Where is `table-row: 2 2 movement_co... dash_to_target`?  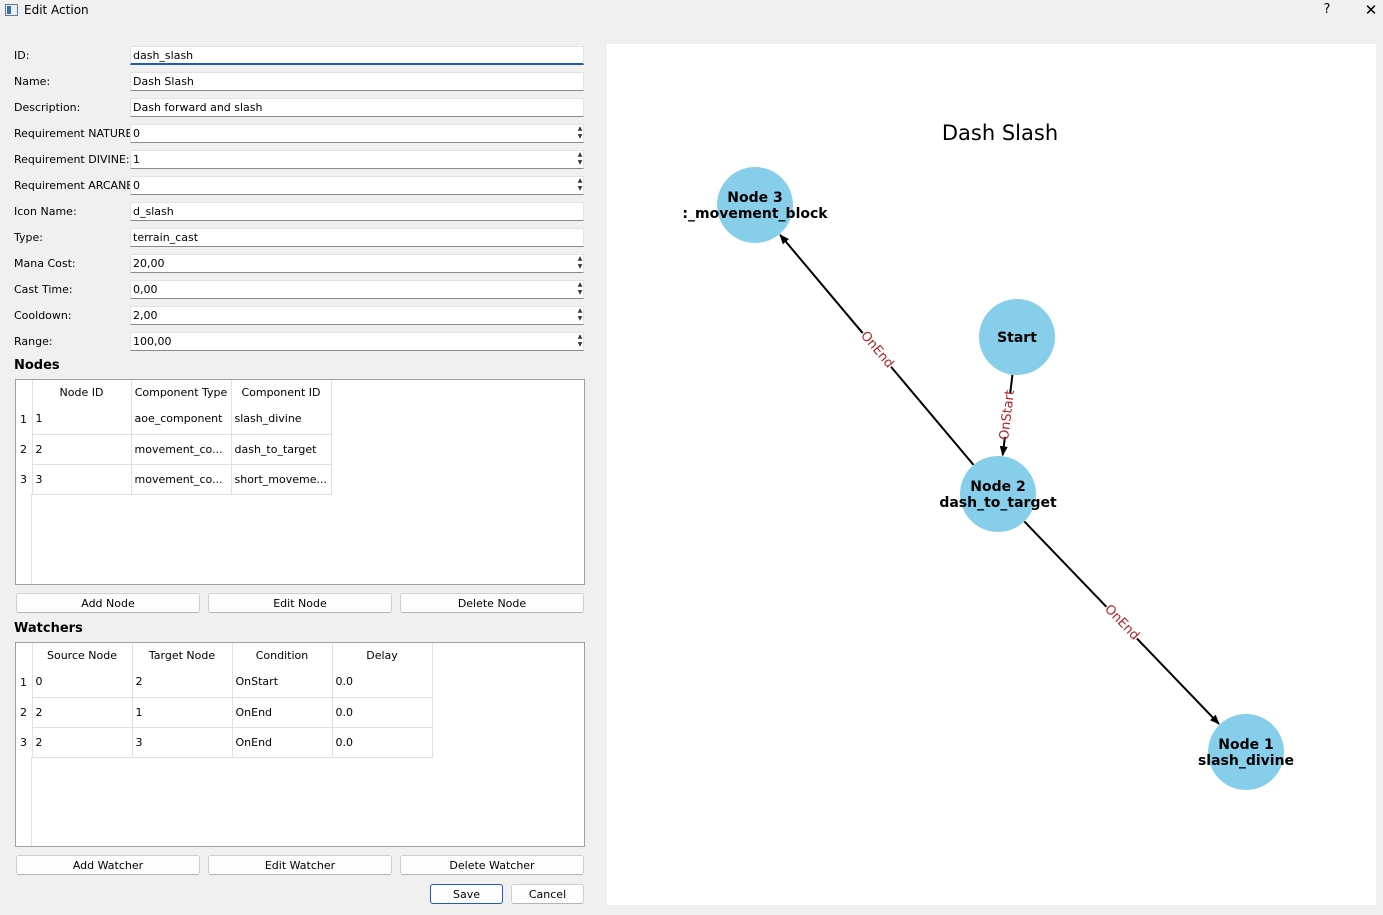
table-row: 2 2 movement_co... dash_to_target is located at coordinates (174, 449).